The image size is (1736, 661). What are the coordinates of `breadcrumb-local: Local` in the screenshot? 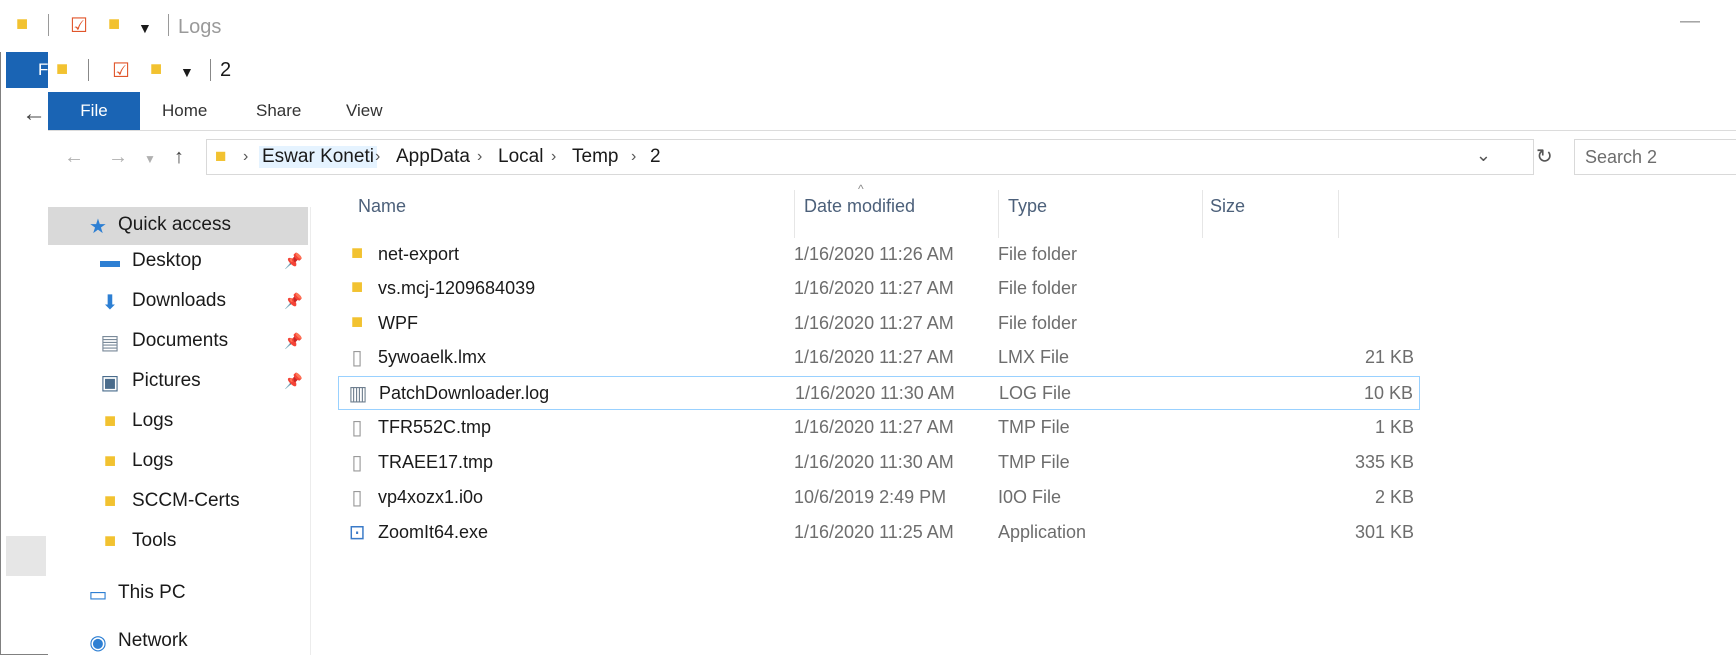 It's located at (520, 157).